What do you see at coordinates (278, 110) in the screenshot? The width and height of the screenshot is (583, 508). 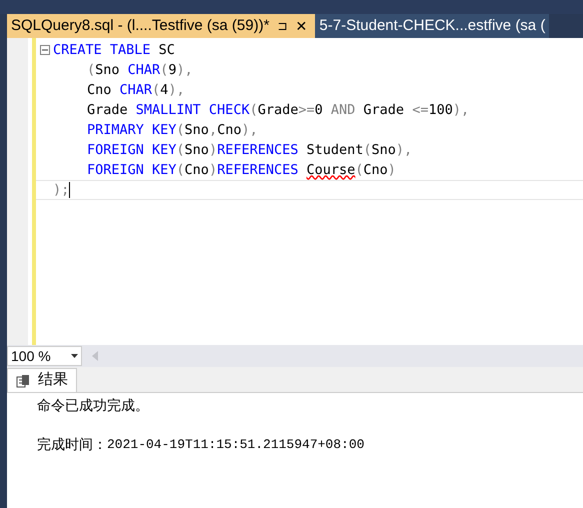 I see `code-line: Grade SMALLINT CHECK(Grade>=0 AND Grade <=100),` at bounding box center [278, 110].